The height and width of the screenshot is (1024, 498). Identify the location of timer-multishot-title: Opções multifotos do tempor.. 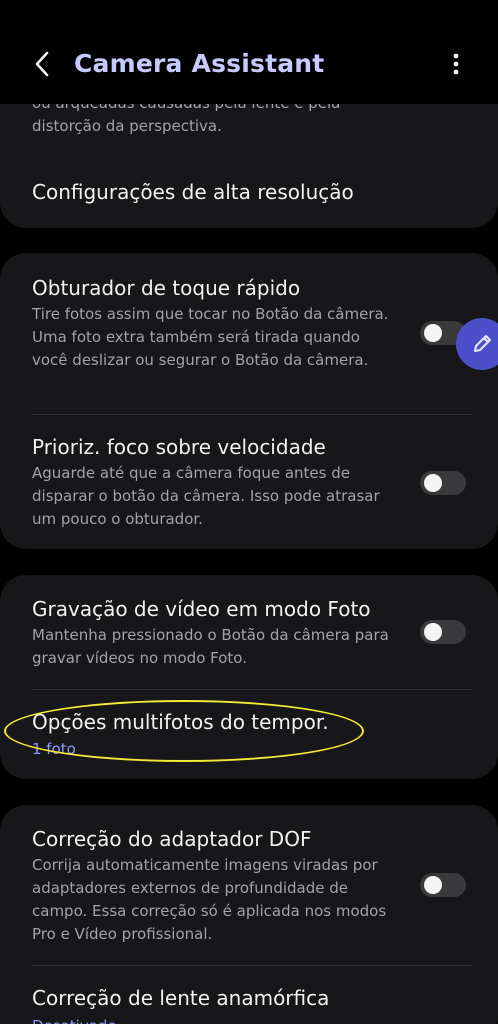
(180, 722).